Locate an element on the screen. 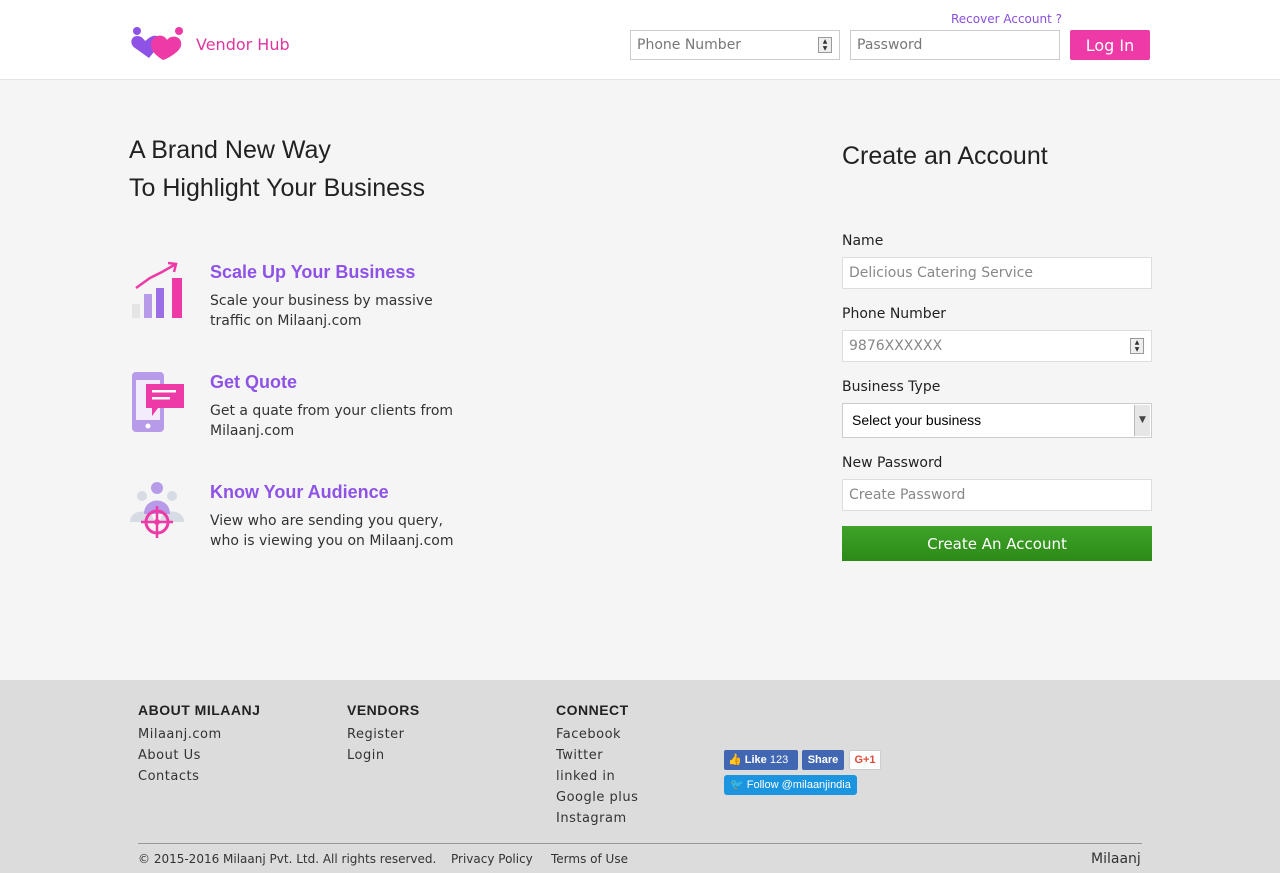  feature-desc-line: who is viewing you on Milaanj.com is located at coordinates (332, 541).